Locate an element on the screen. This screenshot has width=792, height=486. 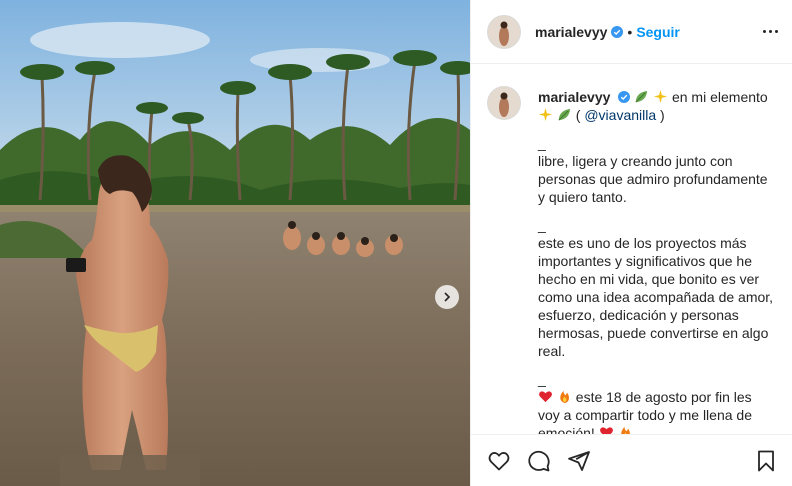
follow-button: Seguir is located at coordinates (658, 32).